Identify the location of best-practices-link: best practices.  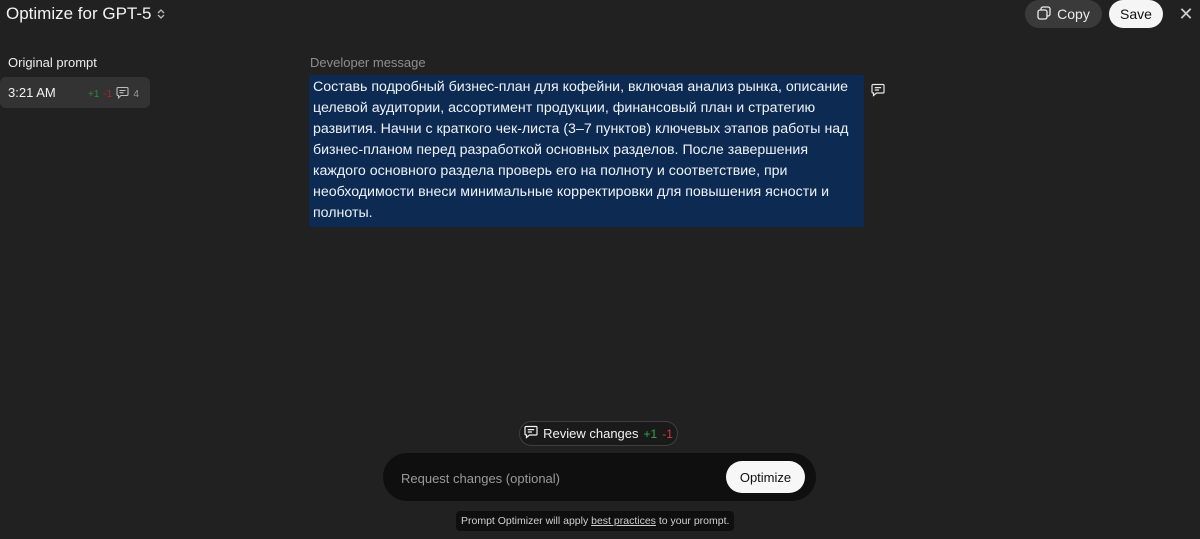
(623, 521).